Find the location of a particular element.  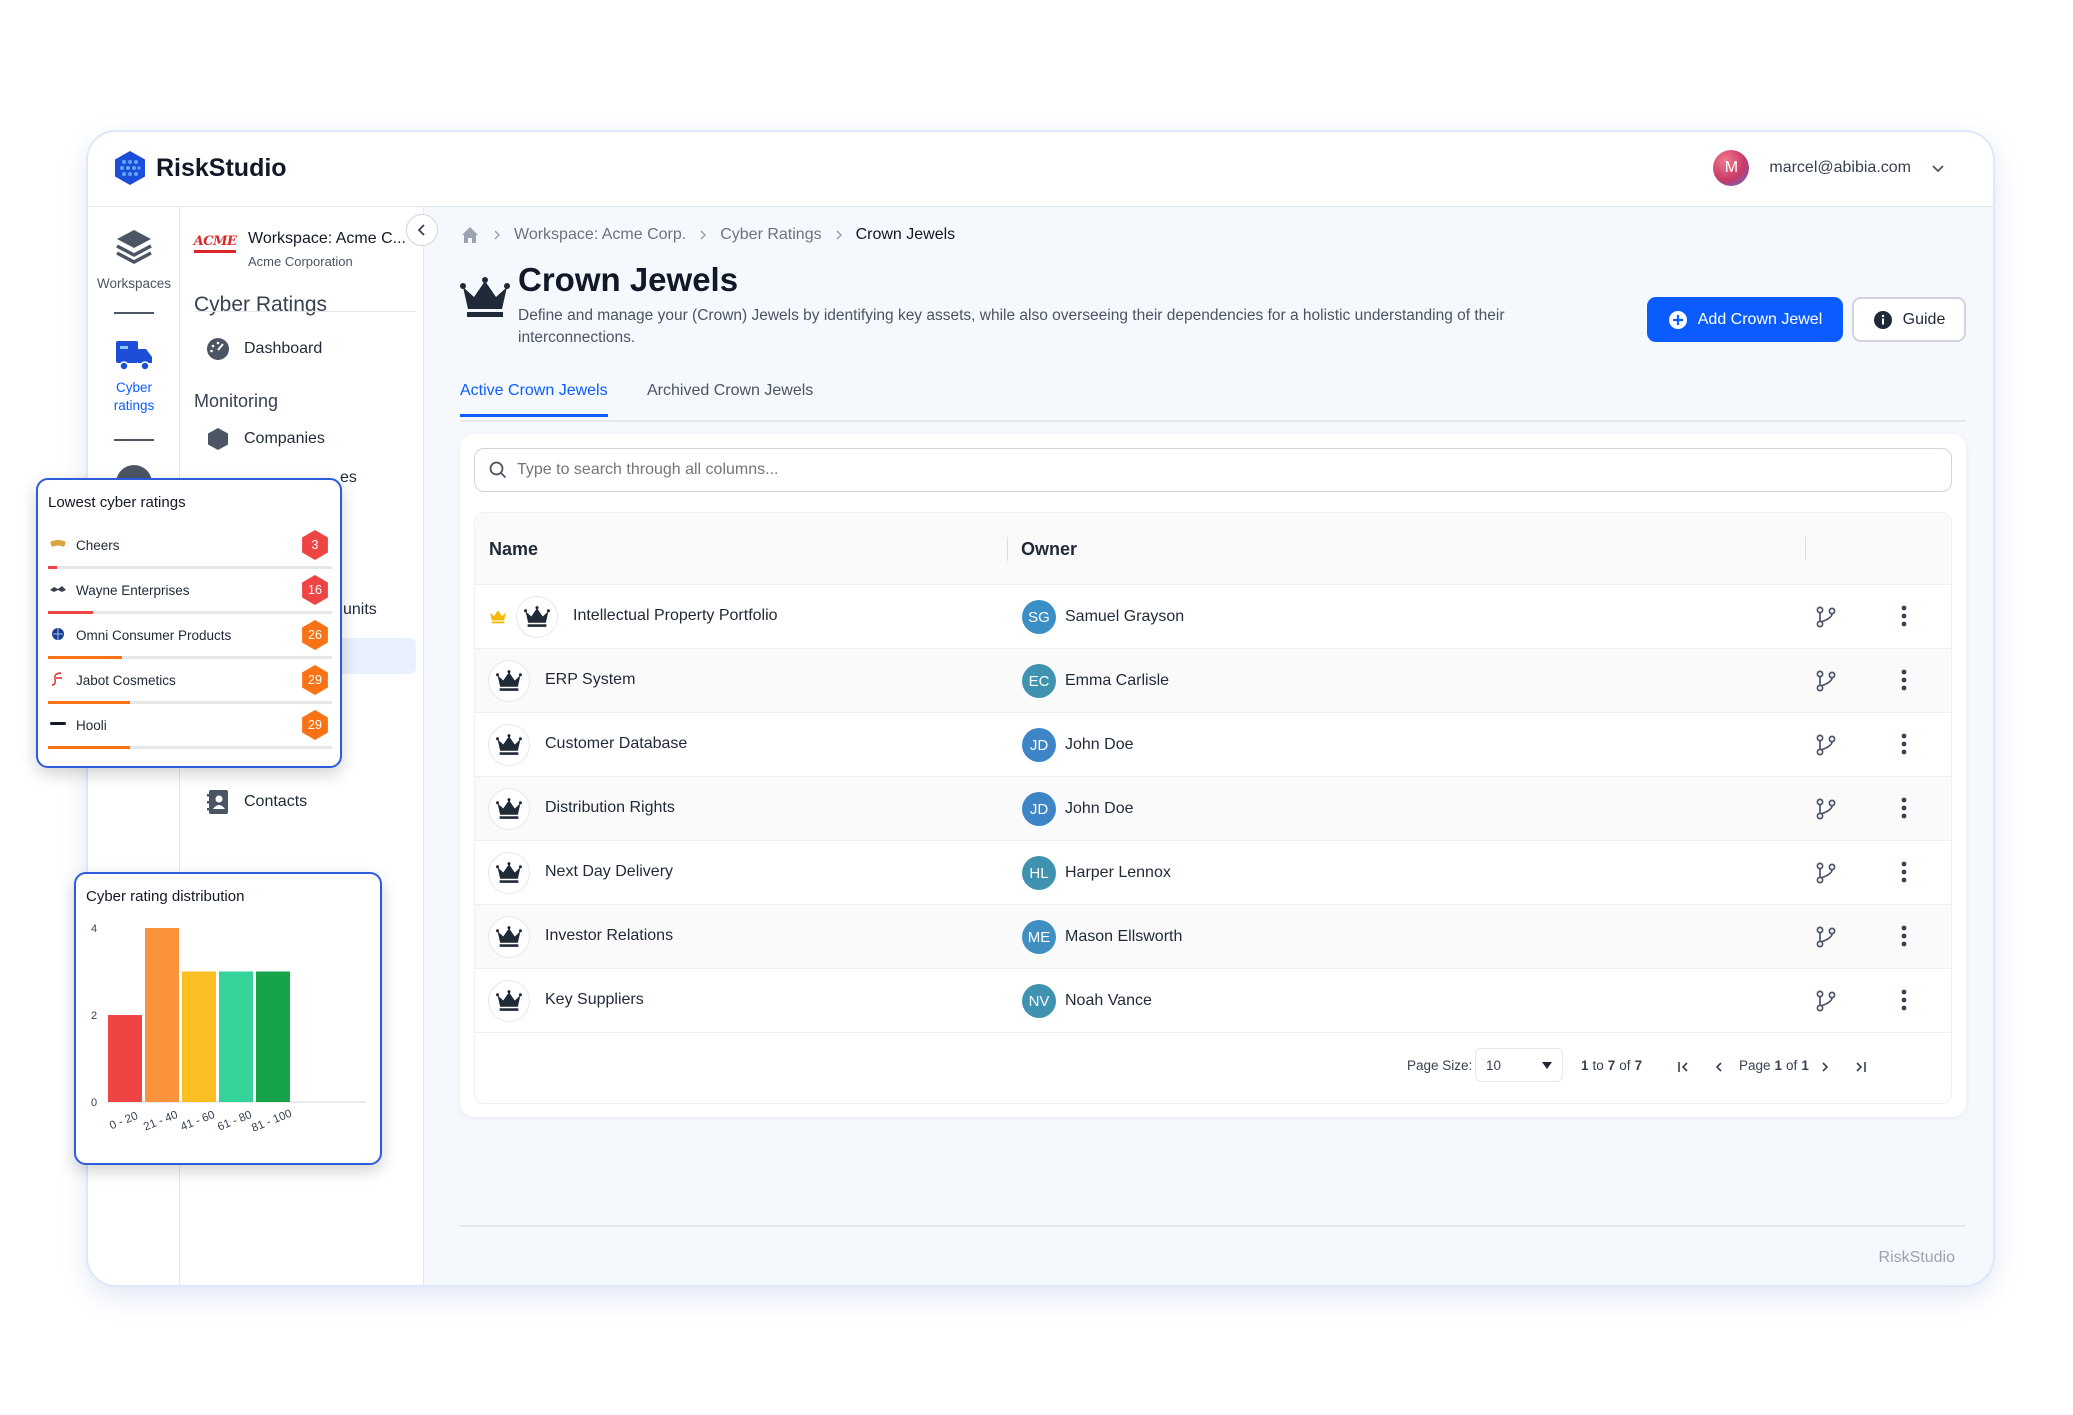

page-size-select: 10 is located at coordinates (1519, 1065).